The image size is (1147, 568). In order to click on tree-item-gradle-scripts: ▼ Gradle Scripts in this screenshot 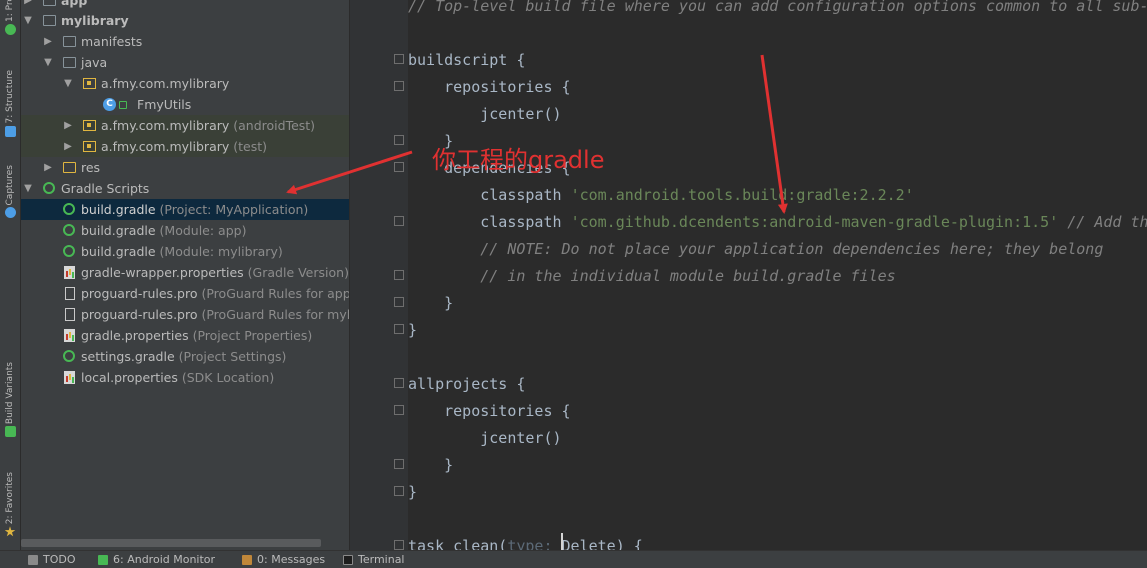, I will do `click(185, 188)`.